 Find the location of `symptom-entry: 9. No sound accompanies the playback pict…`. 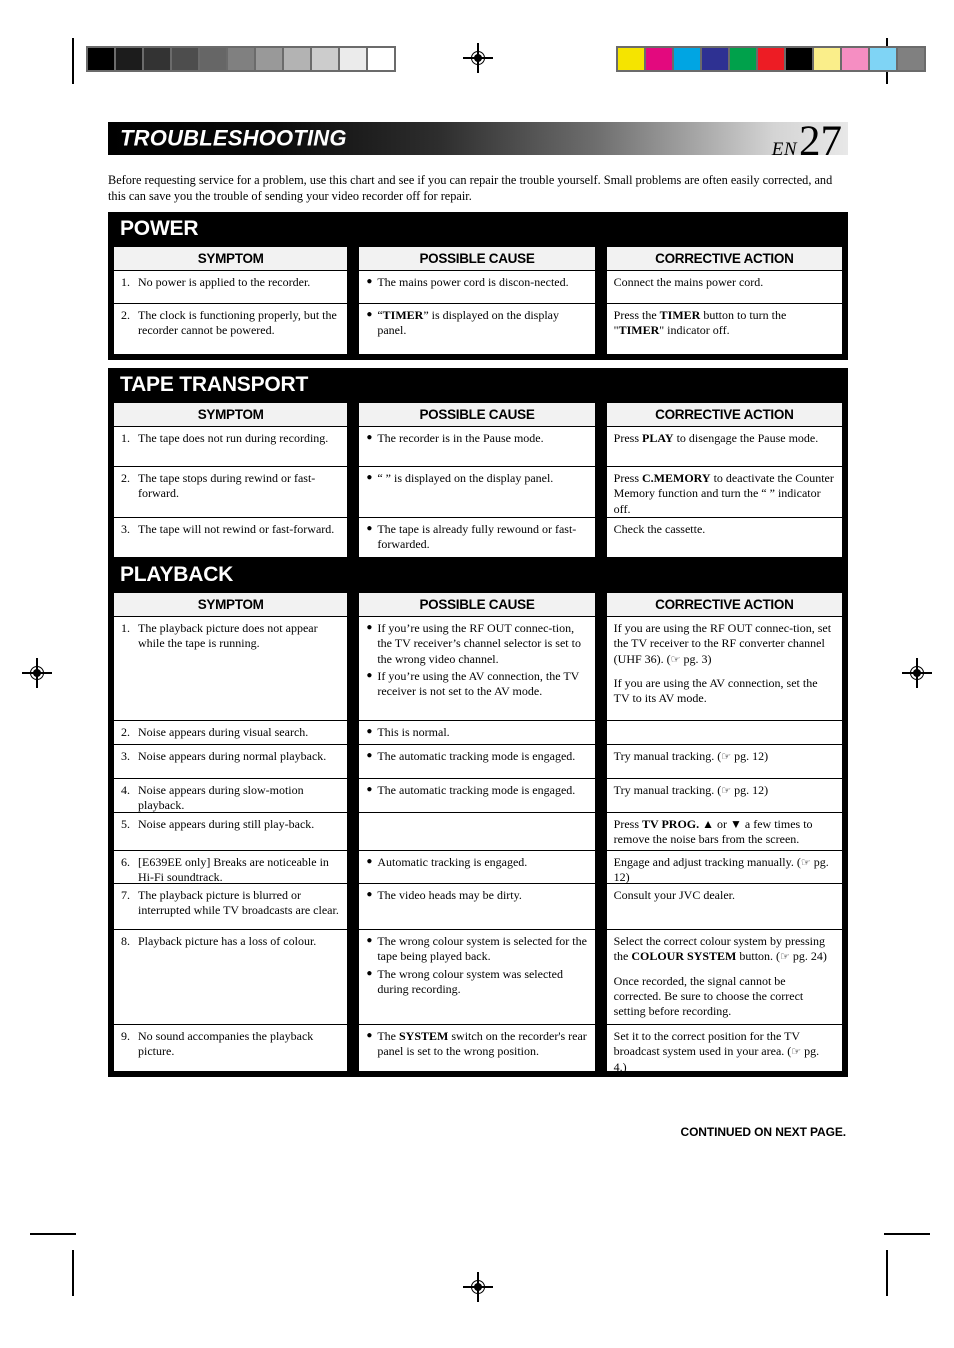

symptom-entry: 9. No sound accompanies the playback pict… is located at coordinates (230, 1044).